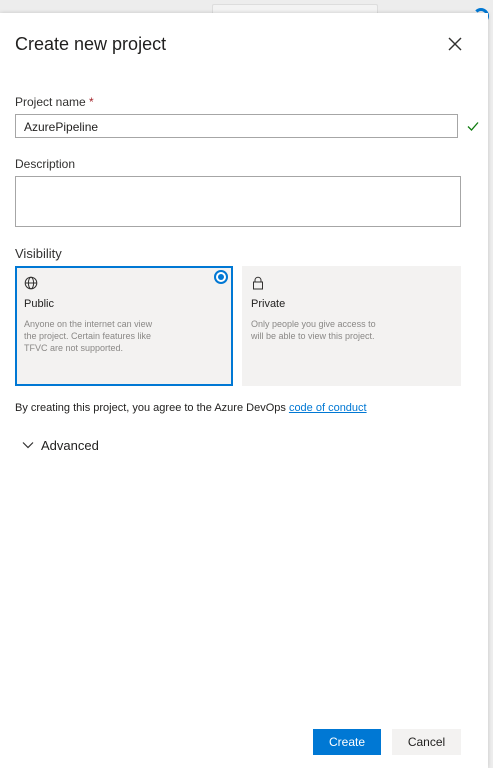 The height and width of the screenshot is (768, 493). What do you see at coordinates (236, 126) in the screenshot?
I see `project-name-input: AzurePipeline` at bounding box center [236, 126].